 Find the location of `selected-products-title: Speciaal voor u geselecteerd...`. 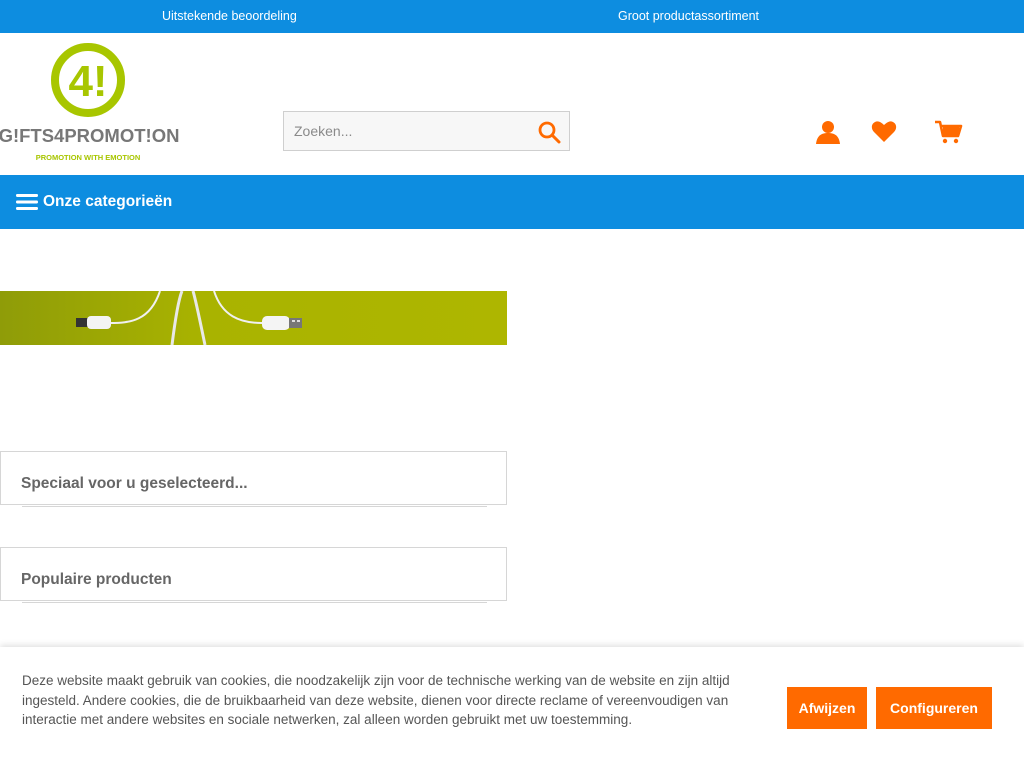

selected-products-title: Speciaal voor u geselecteerd... is located at coordinates (134, 483).